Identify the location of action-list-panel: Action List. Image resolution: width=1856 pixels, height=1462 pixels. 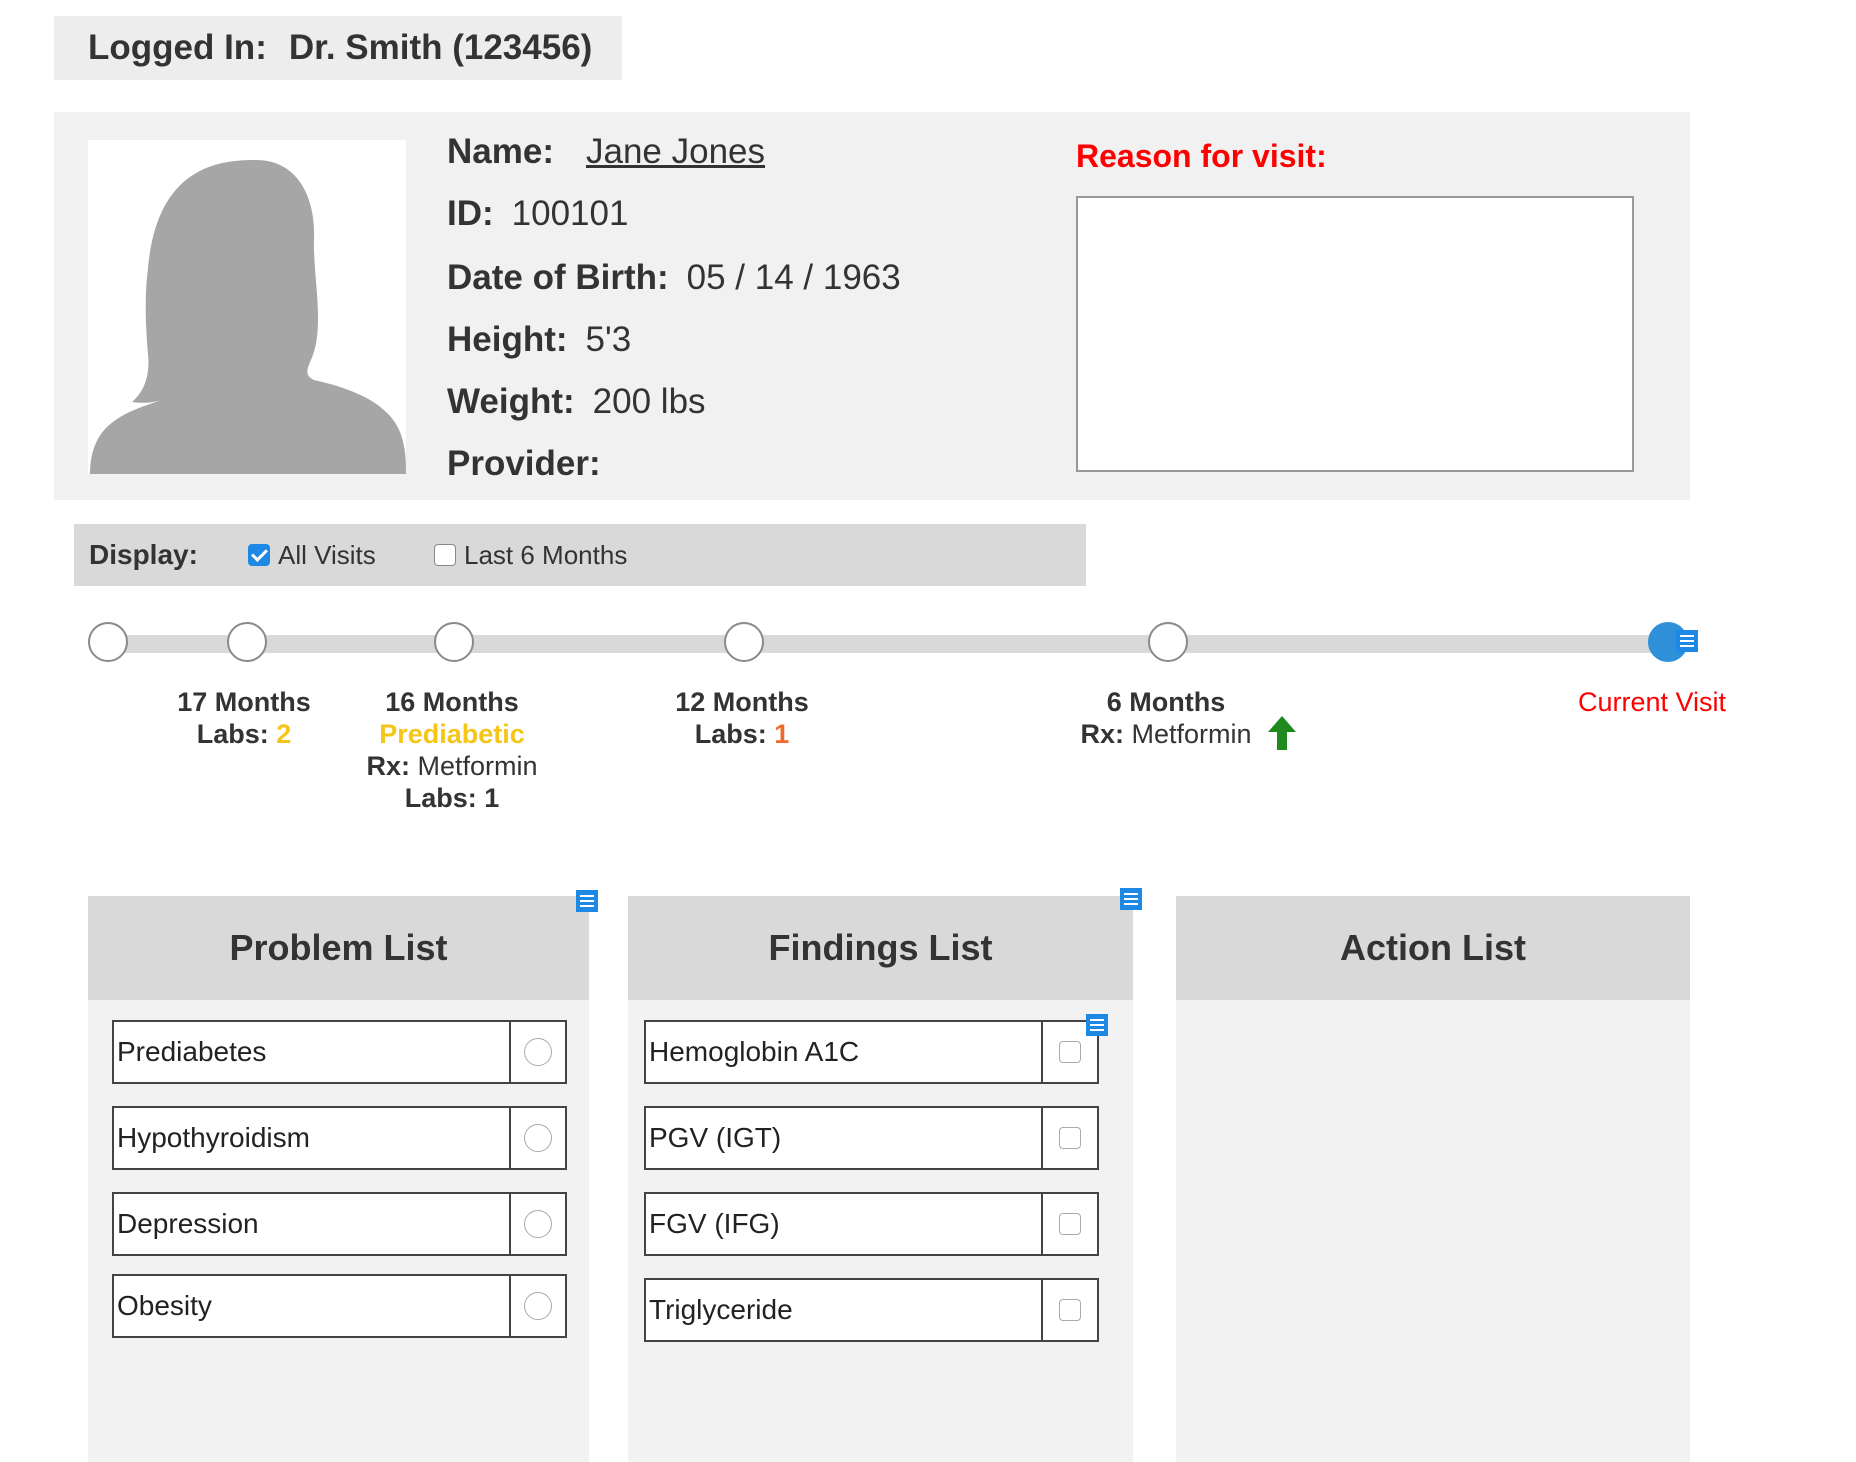
(1433, 1179).